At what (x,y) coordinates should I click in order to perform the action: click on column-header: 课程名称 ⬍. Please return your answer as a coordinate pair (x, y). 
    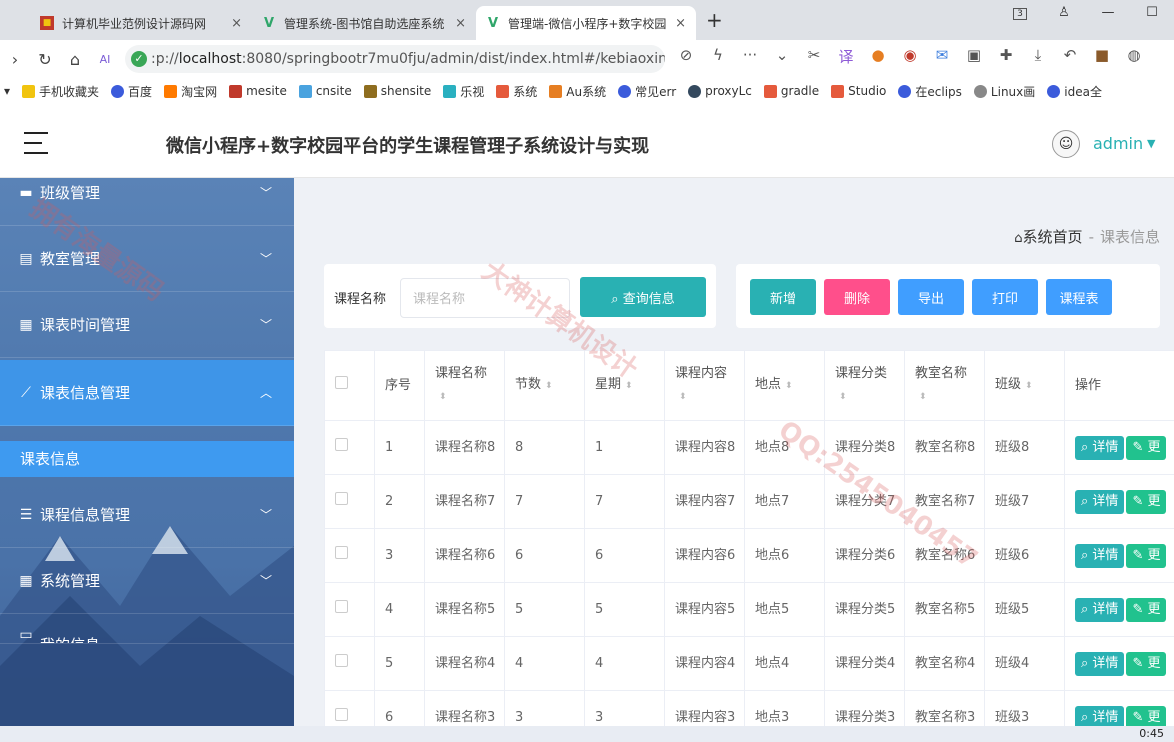
    Looking at the image, I should click on (464, 385).